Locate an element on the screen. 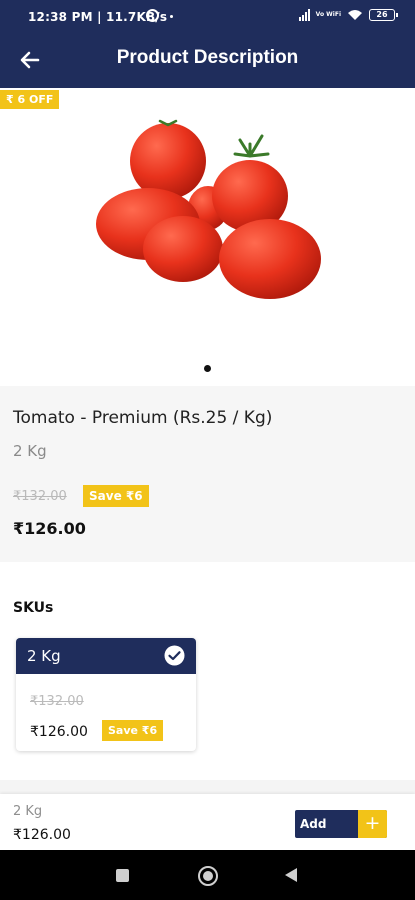 The image size is (415, 900). page-title: Product Description is located at coordinates (207, 57).